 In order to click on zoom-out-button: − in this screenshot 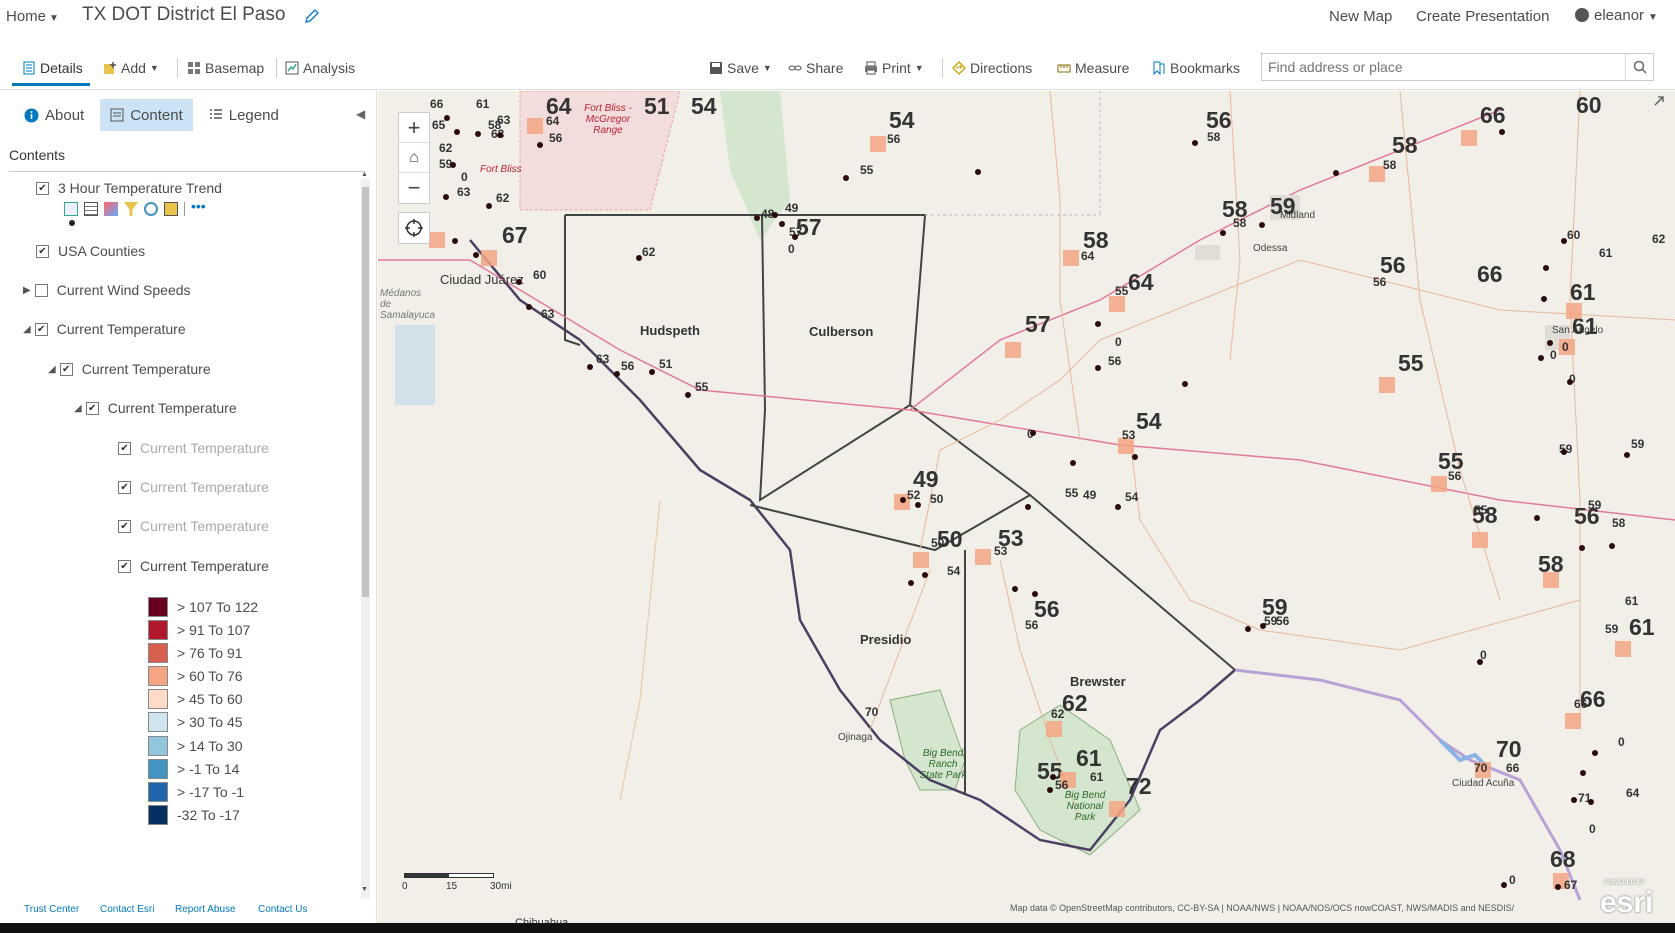, I will do `click(414, 188)`.